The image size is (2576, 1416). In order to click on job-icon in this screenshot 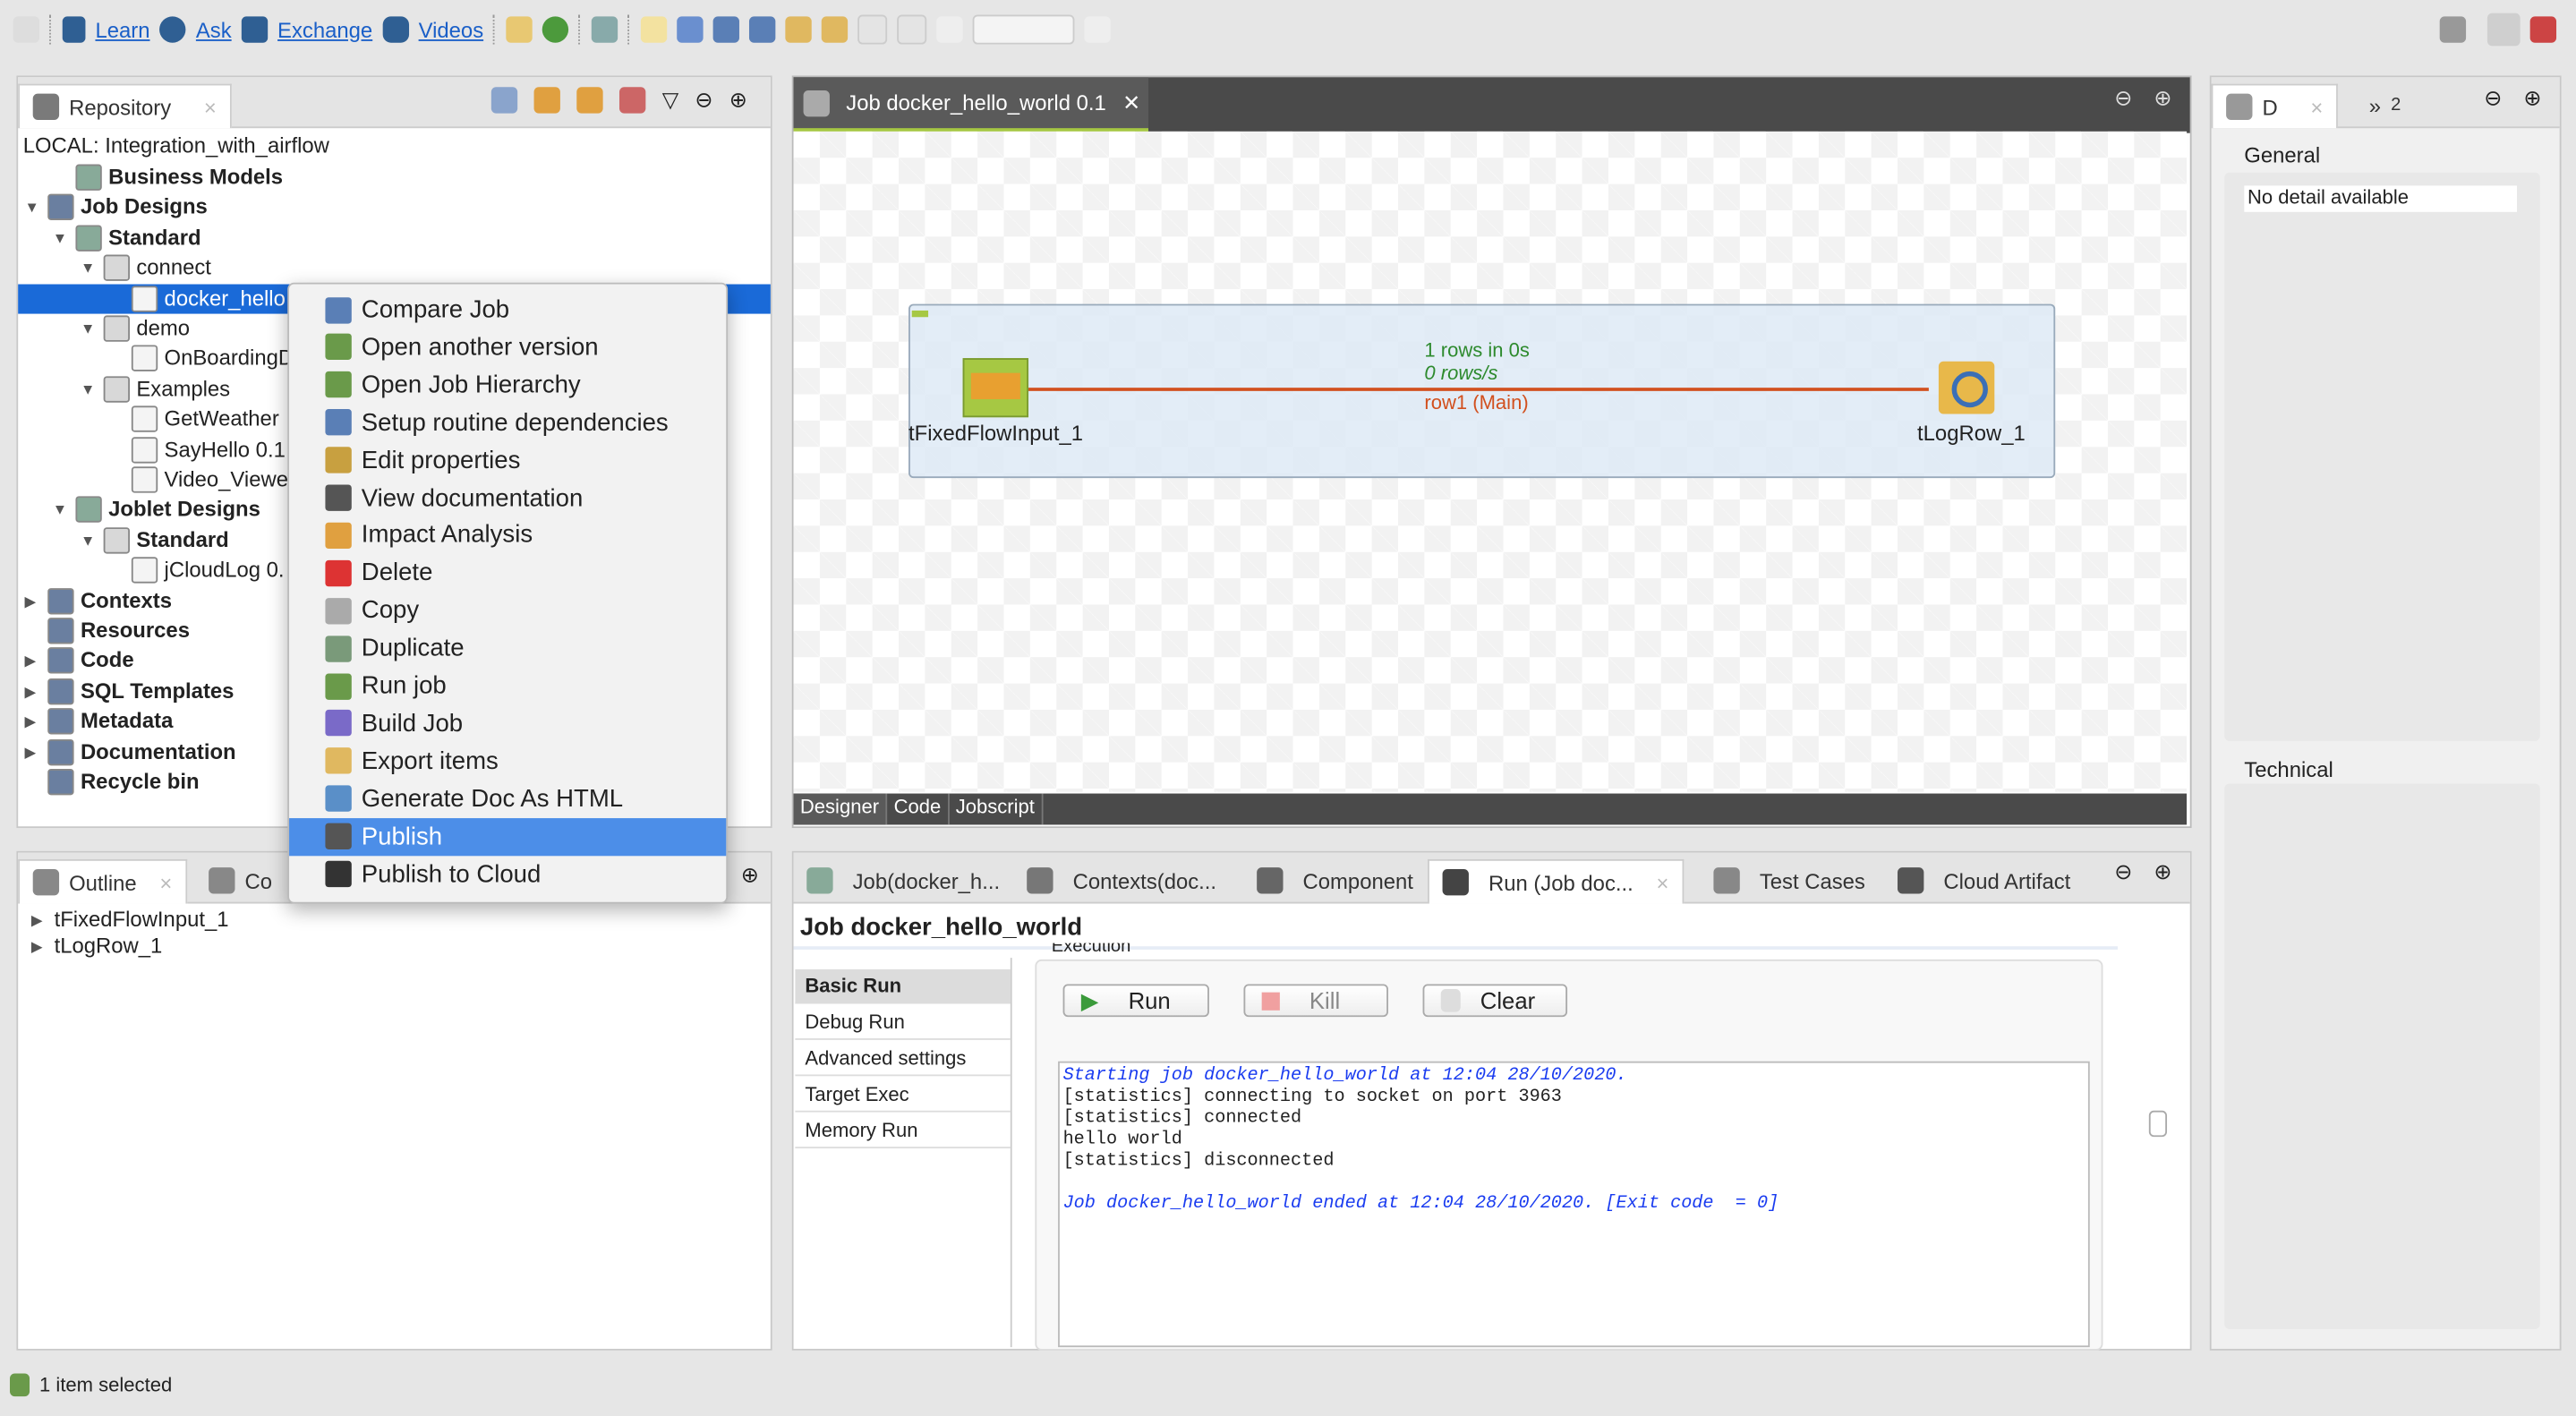, I will do `click(605, 30)`.